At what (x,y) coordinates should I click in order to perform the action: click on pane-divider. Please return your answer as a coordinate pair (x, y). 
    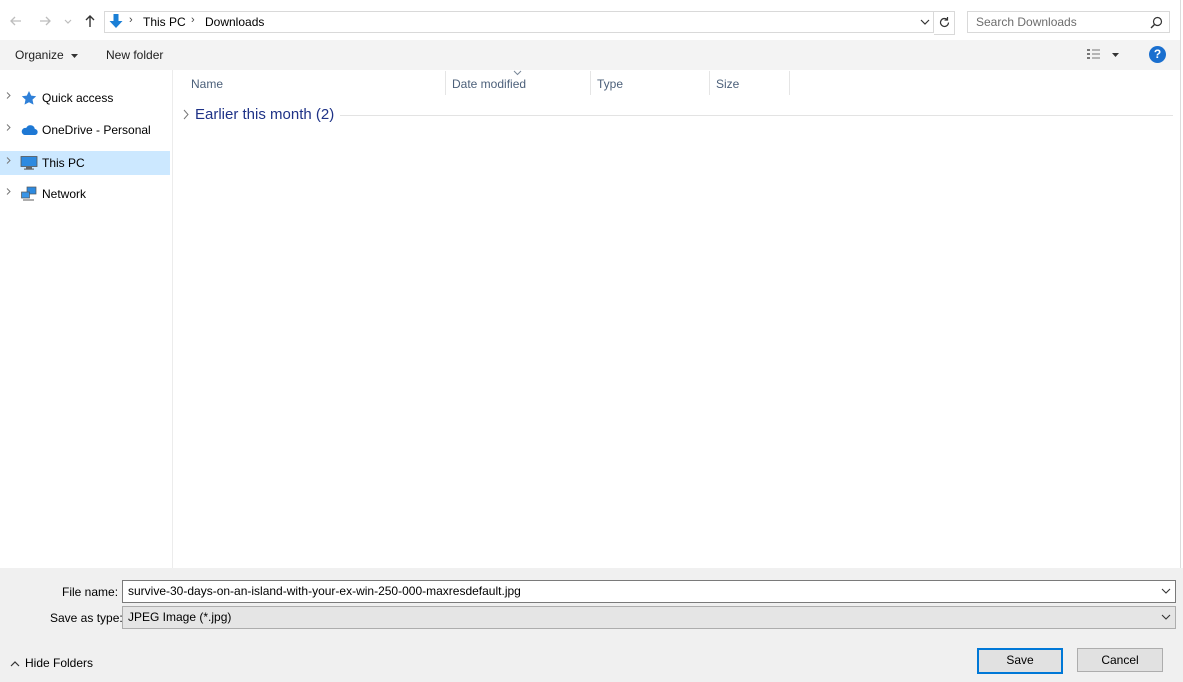
    Looking at the image, I should click on (172, 319).